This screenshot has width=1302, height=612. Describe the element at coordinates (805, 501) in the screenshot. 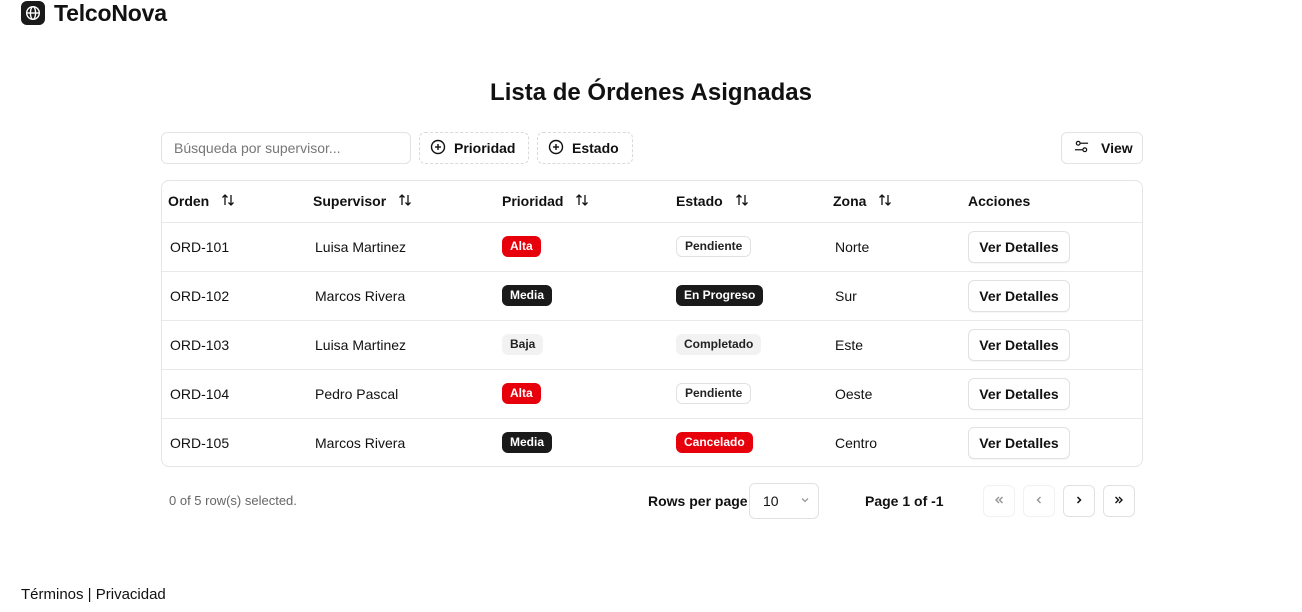

I see `chevron-down-icon` at that location.